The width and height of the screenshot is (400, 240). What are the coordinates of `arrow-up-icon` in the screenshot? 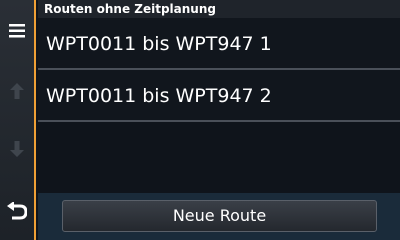 It's located at (17, 91).